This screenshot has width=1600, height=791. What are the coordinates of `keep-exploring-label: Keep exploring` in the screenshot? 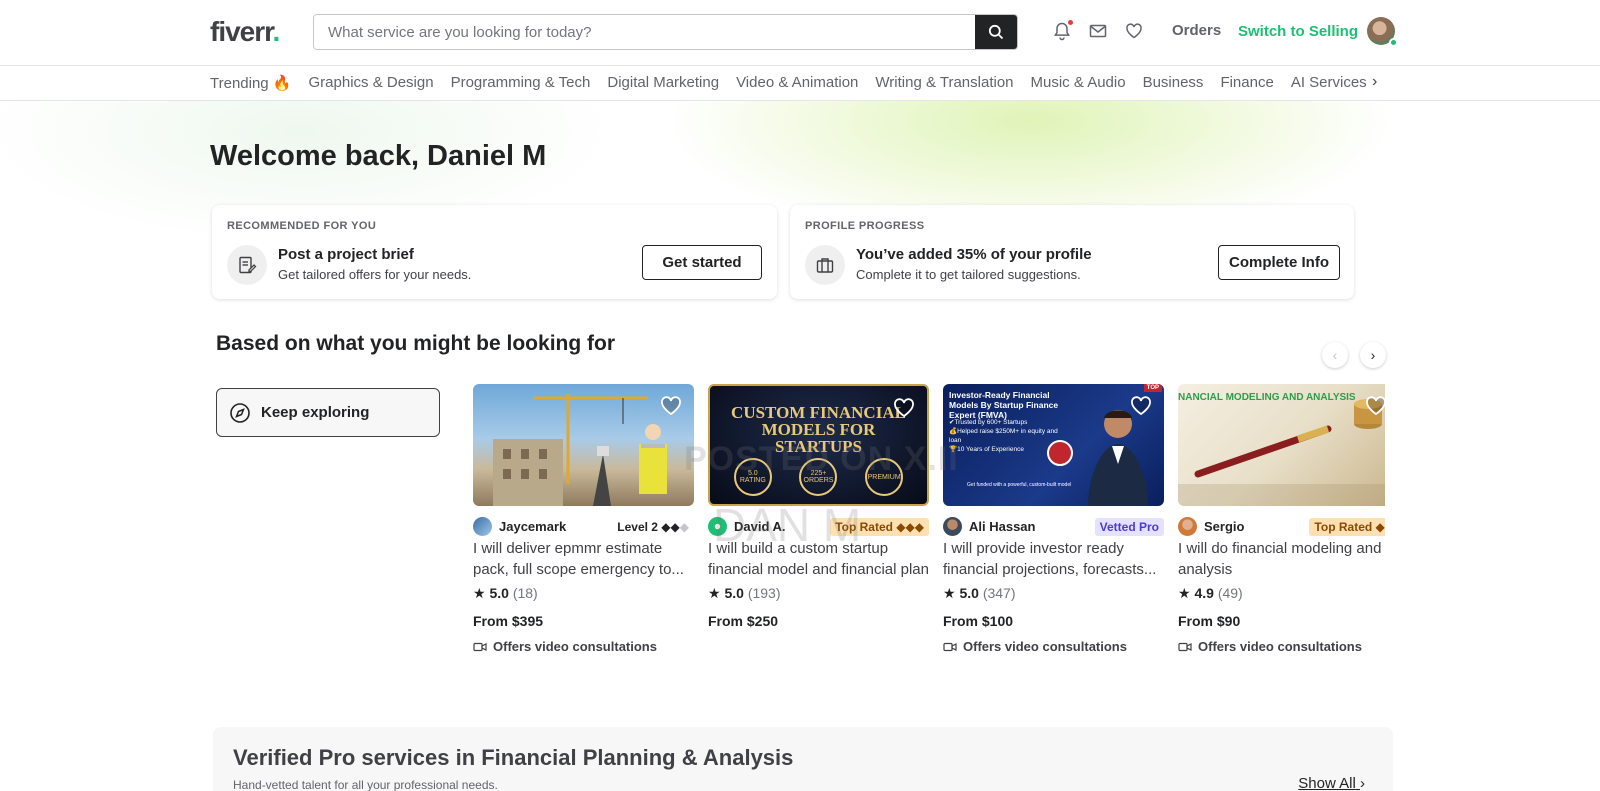 It's located at (315, 412).